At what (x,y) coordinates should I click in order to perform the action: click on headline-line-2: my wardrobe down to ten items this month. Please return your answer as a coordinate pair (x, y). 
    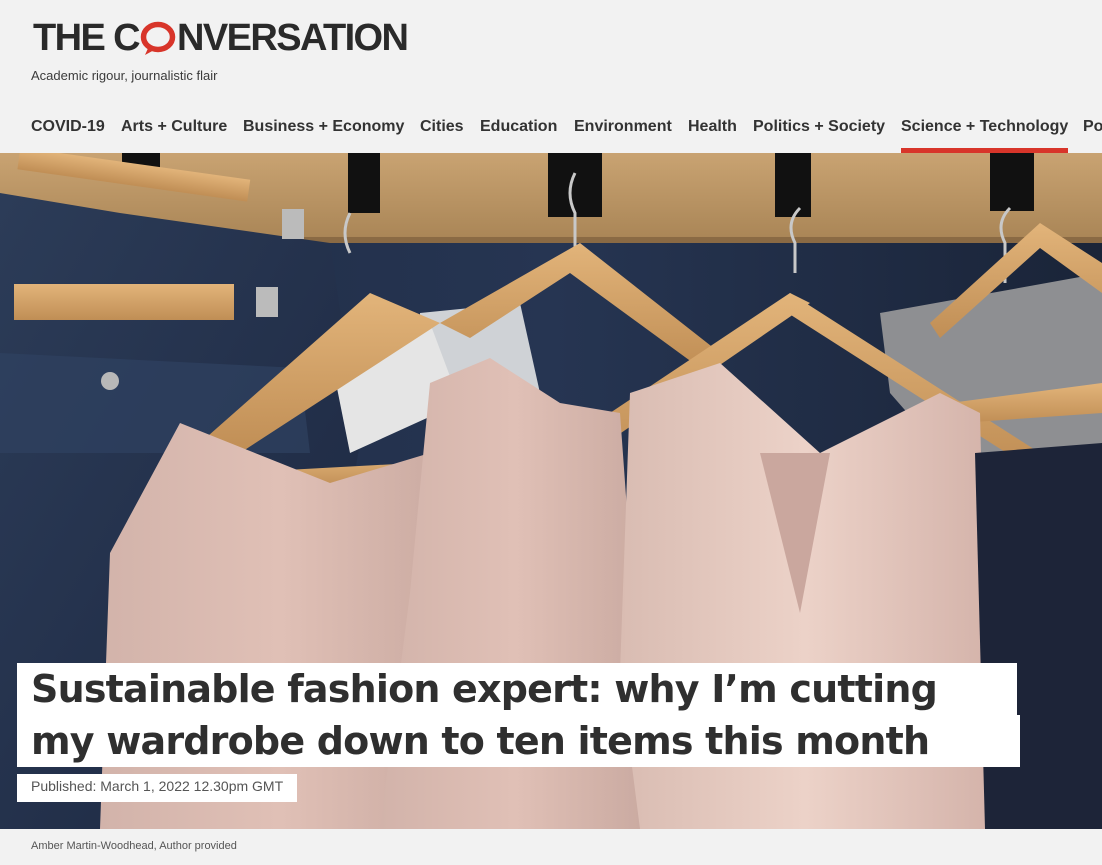
    Looking at the image, I should click on (518, 741).